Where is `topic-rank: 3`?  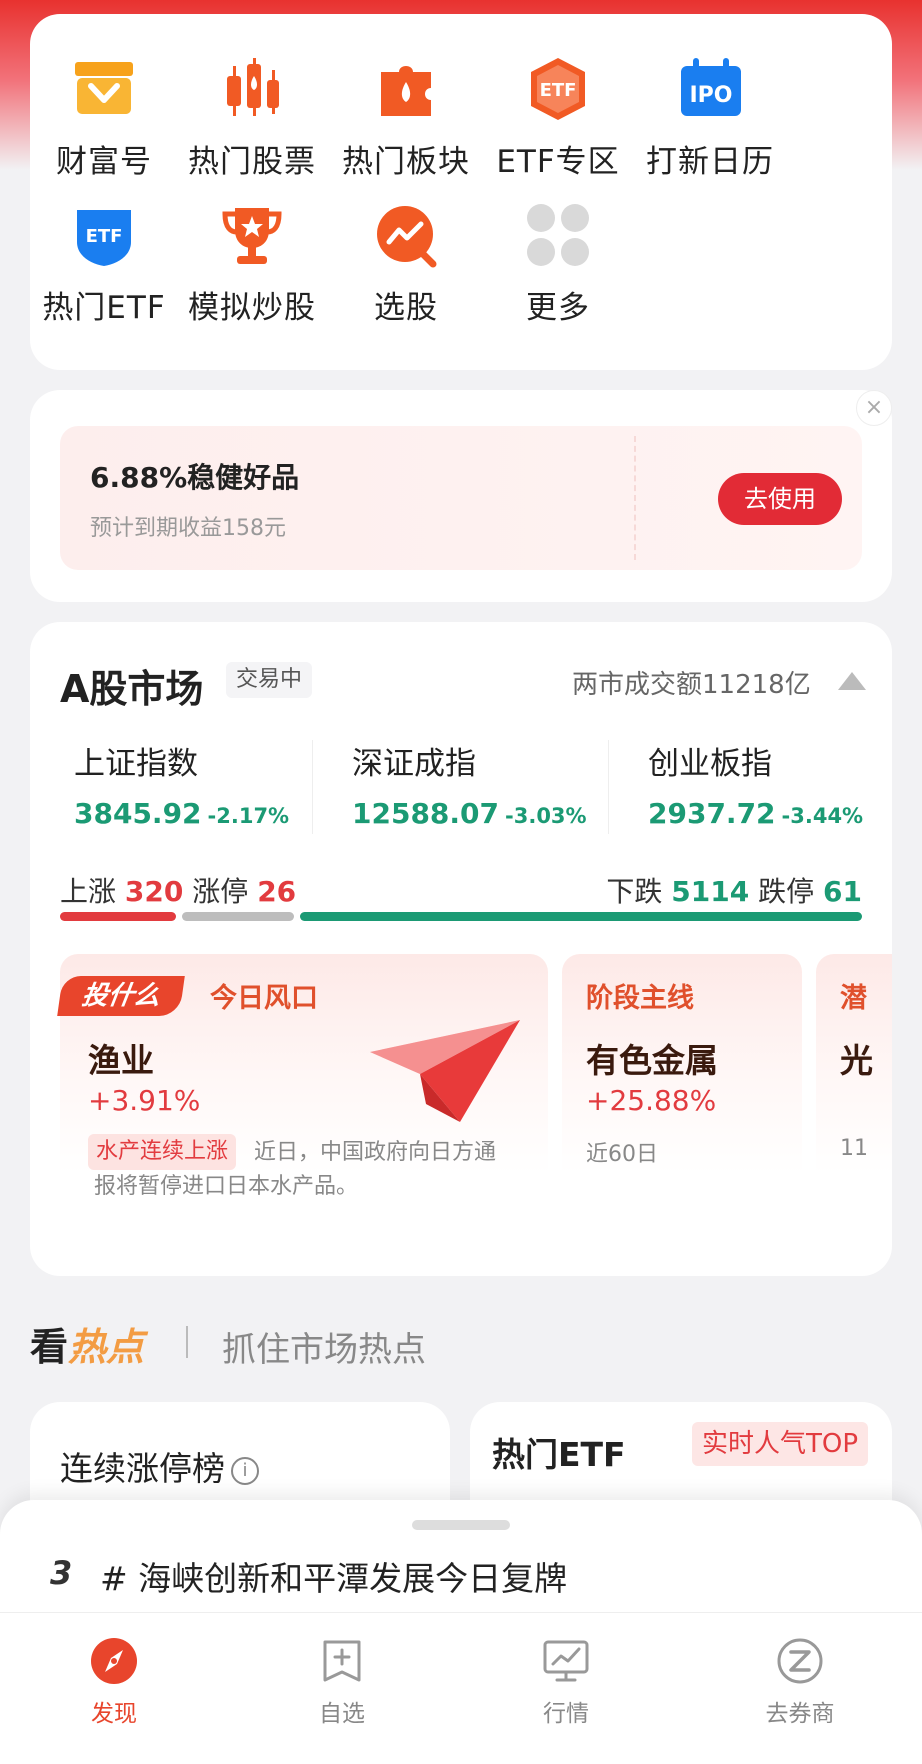
topic-rank: 3 is located at coordinates (61, 1573).